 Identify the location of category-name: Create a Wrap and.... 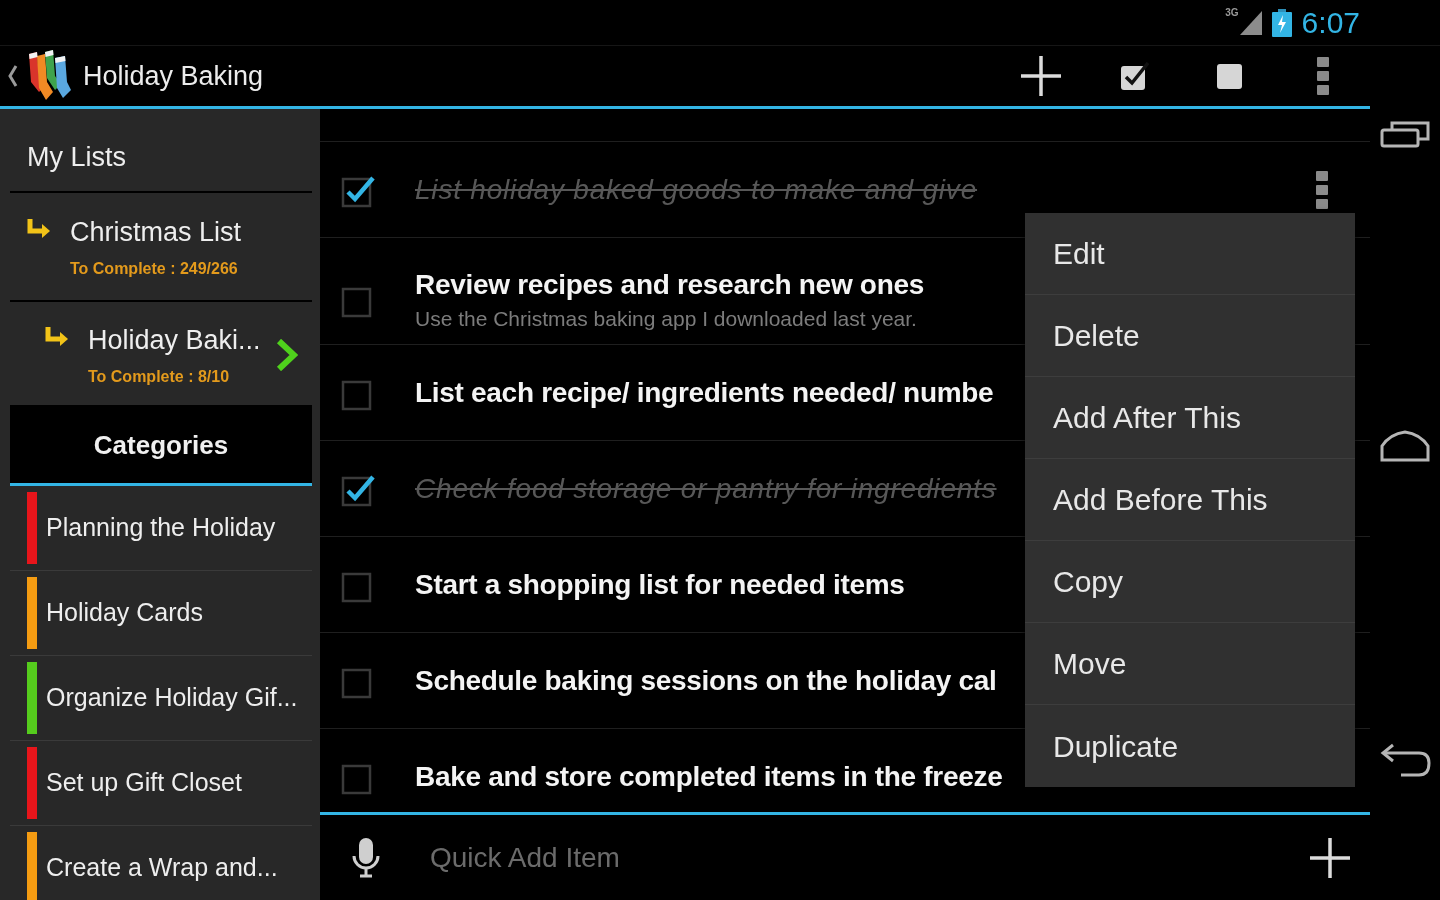
(162, 868).